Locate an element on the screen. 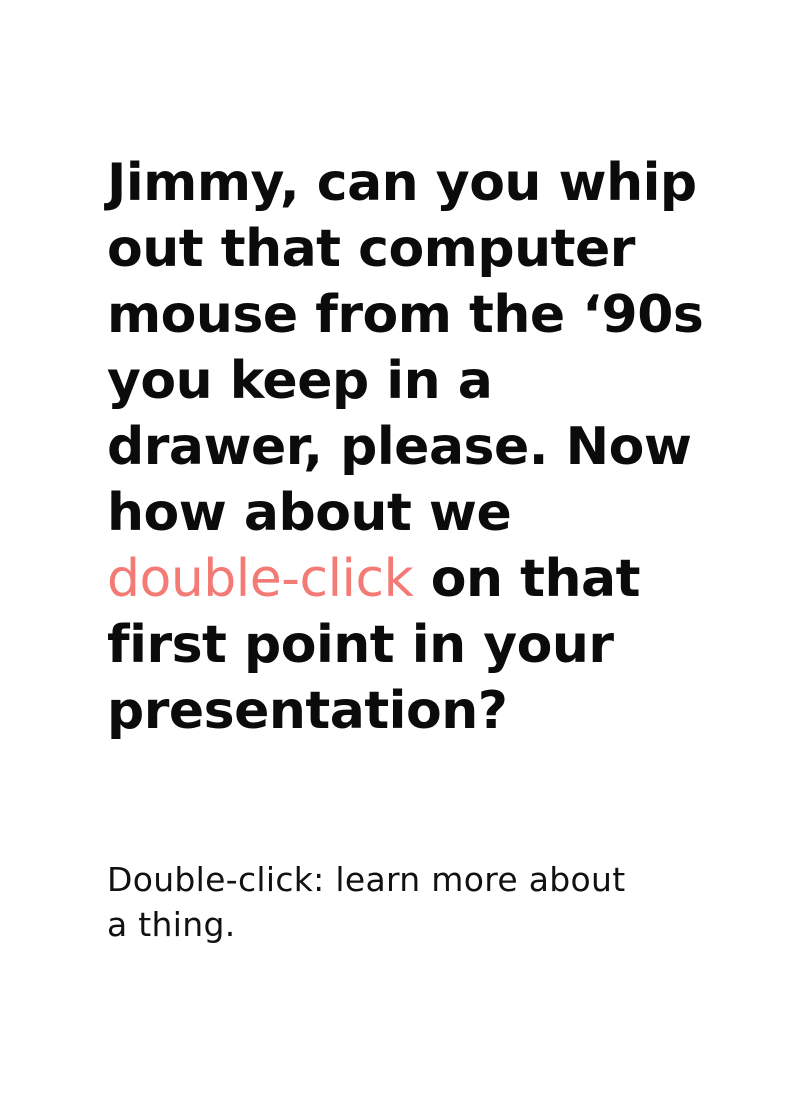 Image resolution: width=795 pixels, height=1095 pixels. quote-line: drawer, please. Now is located at coordinates (399, 447).